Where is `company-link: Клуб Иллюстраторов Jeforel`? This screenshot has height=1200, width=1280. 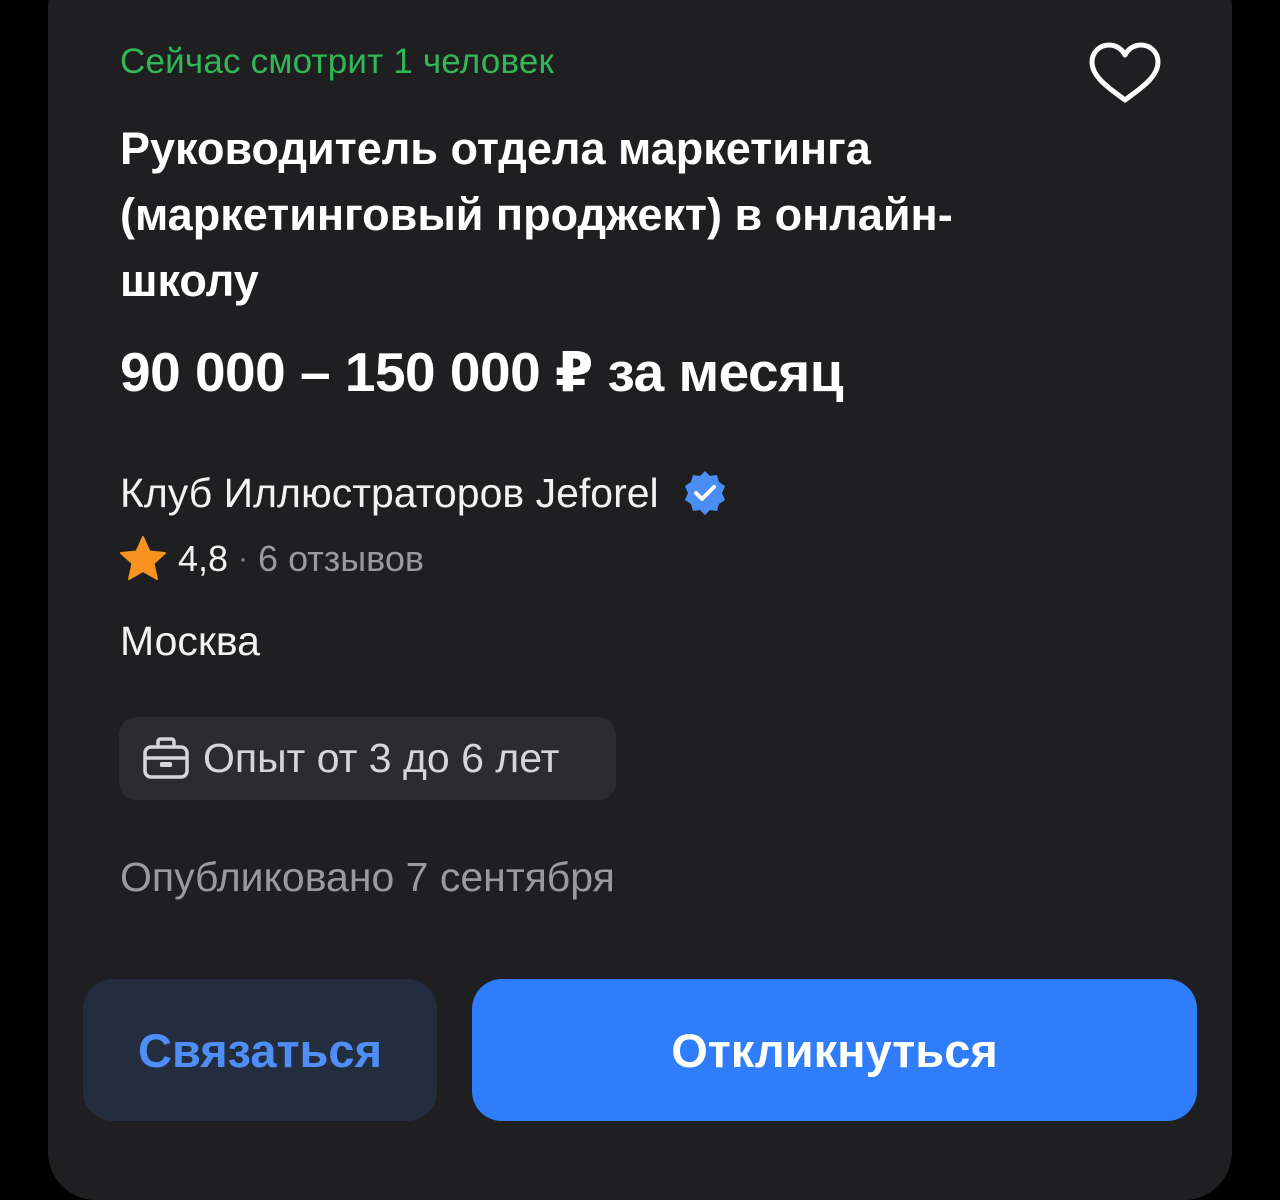
company-link: Клуб Иллюстраторов Jeforel is located at coordinates (424, 493).